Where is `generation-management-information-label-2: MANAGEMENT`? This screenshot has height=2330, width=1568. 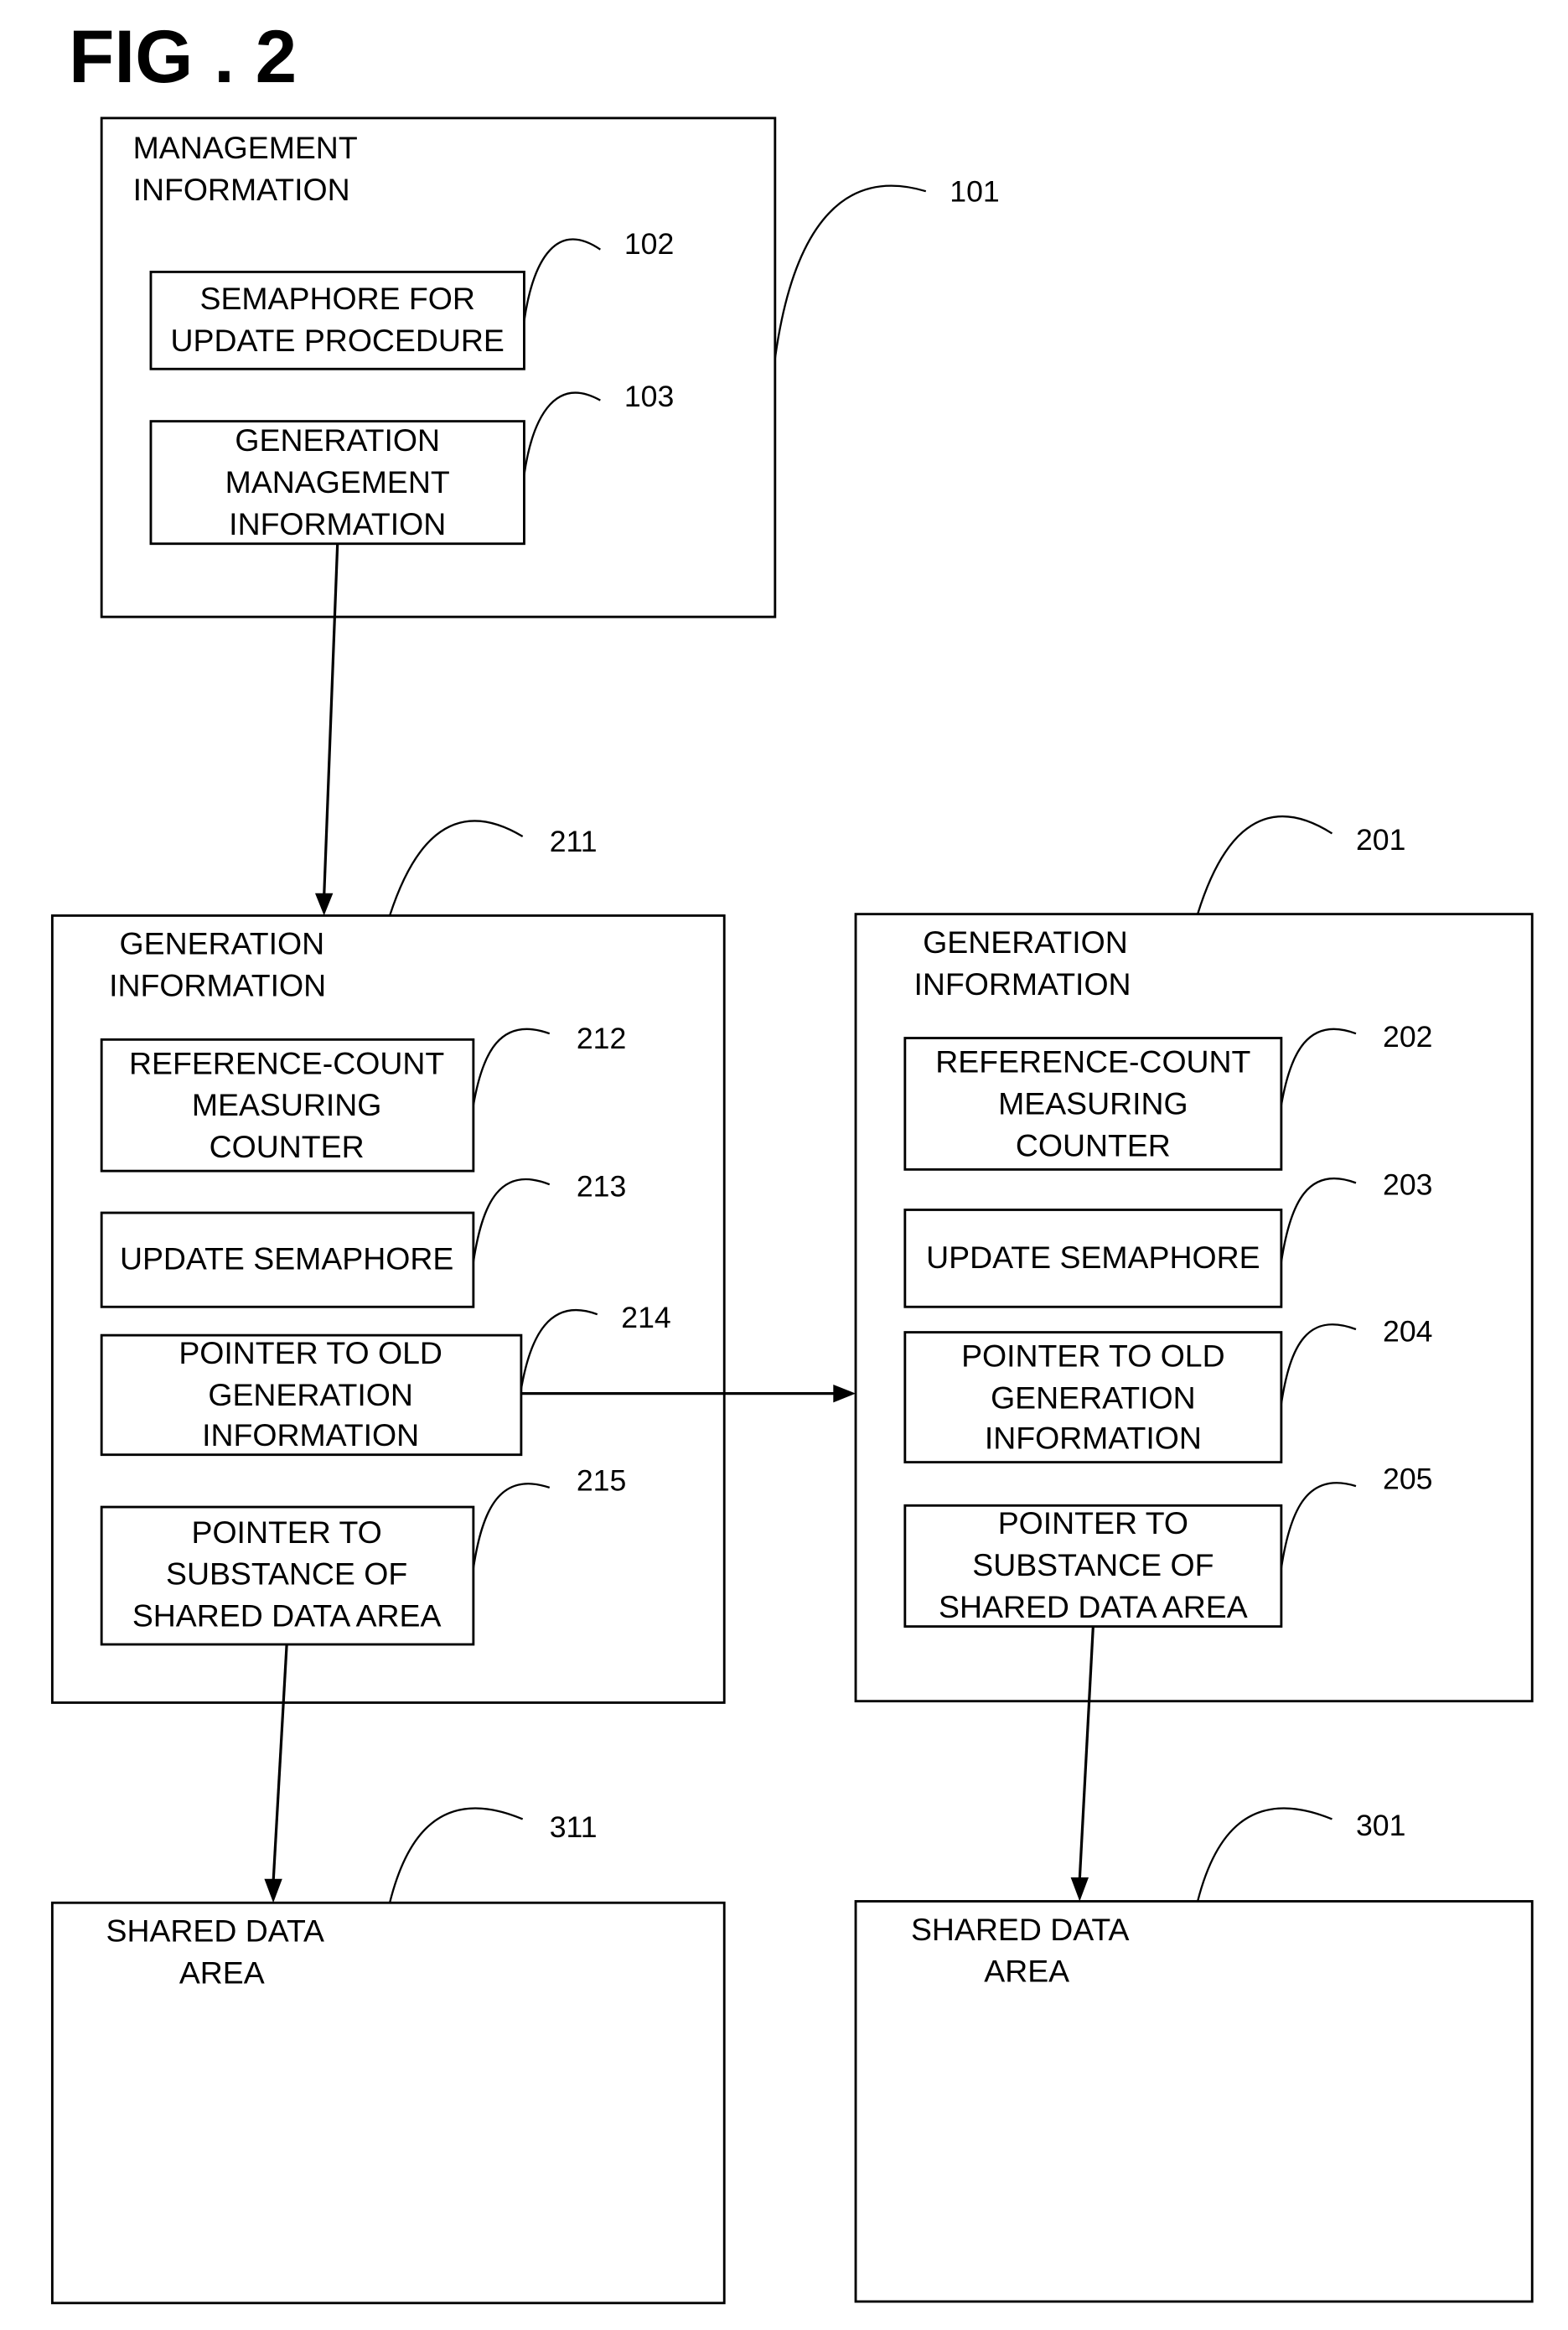 generation-management-information-label-2: MANAGEMENT is located at coordinates (337, 482).